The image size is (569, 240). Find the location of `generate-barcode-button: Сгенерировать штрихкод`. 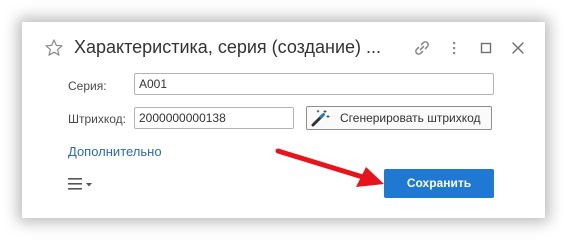

generate-barcode-button: Сгенерировать штрихкод is located at coordinates (399, 118).